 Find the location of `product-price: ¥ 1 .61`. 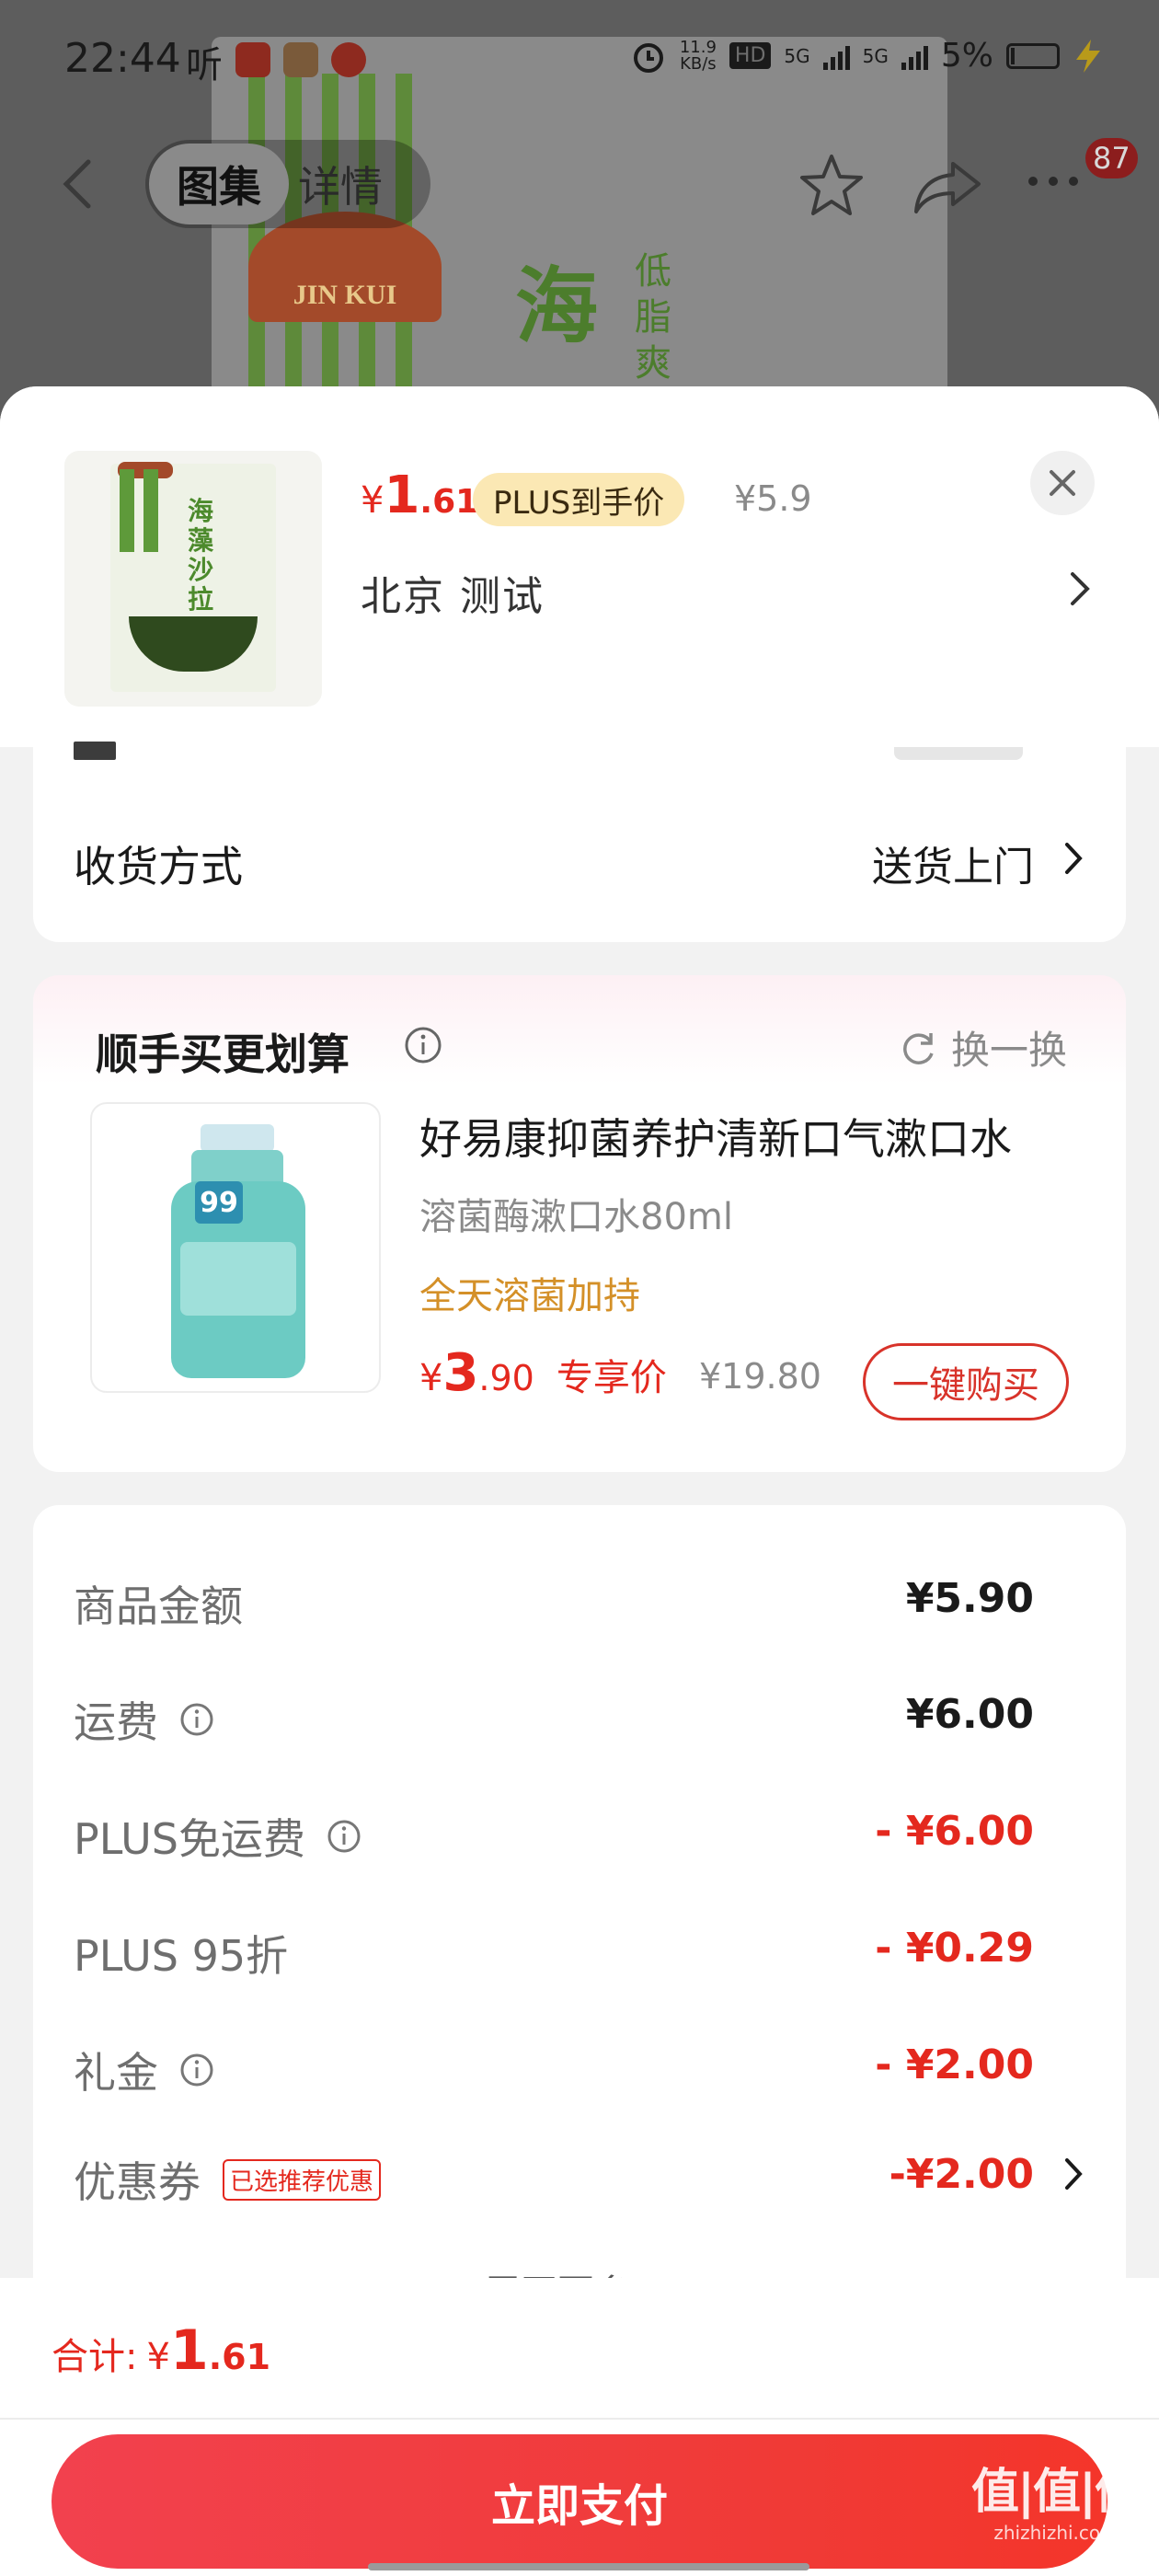

product-price: ¥ 1 .61 is located at coordinates (419, 495).